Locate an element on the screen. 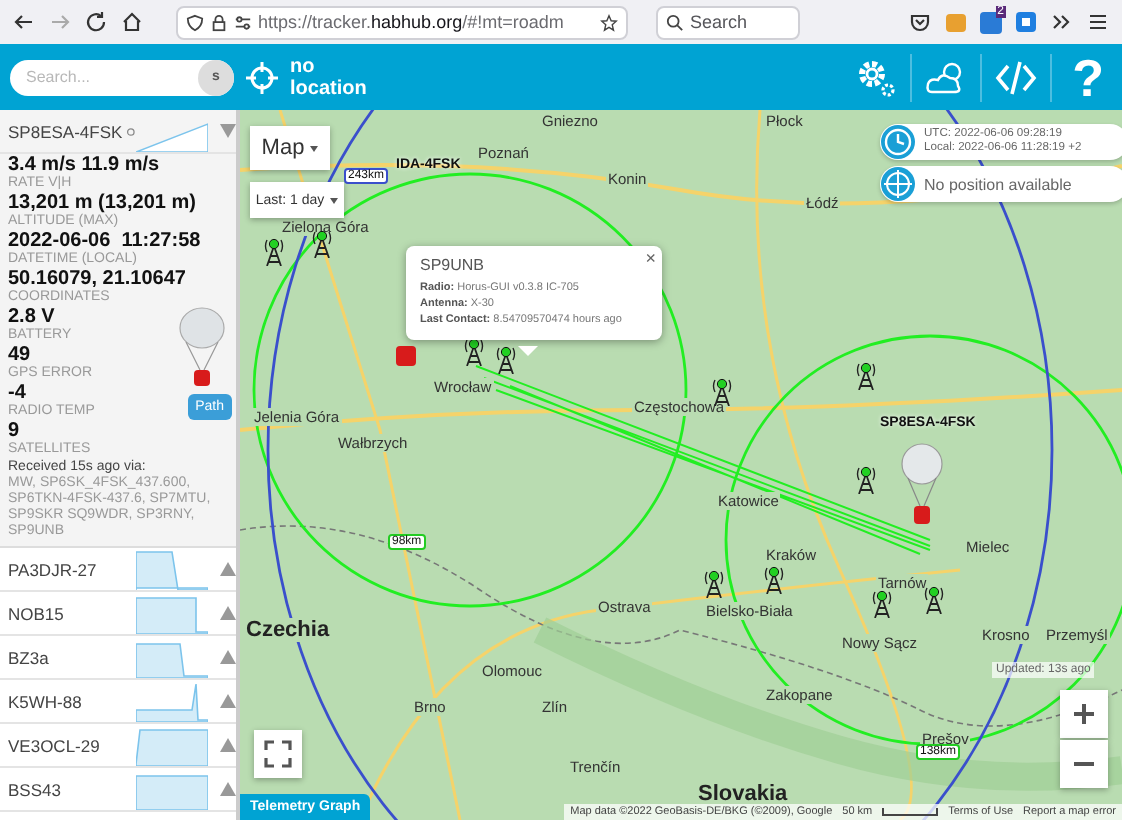  url-text: https://tracker.habhub.org/#!mt=roadm is located at coordinates (412, 22).